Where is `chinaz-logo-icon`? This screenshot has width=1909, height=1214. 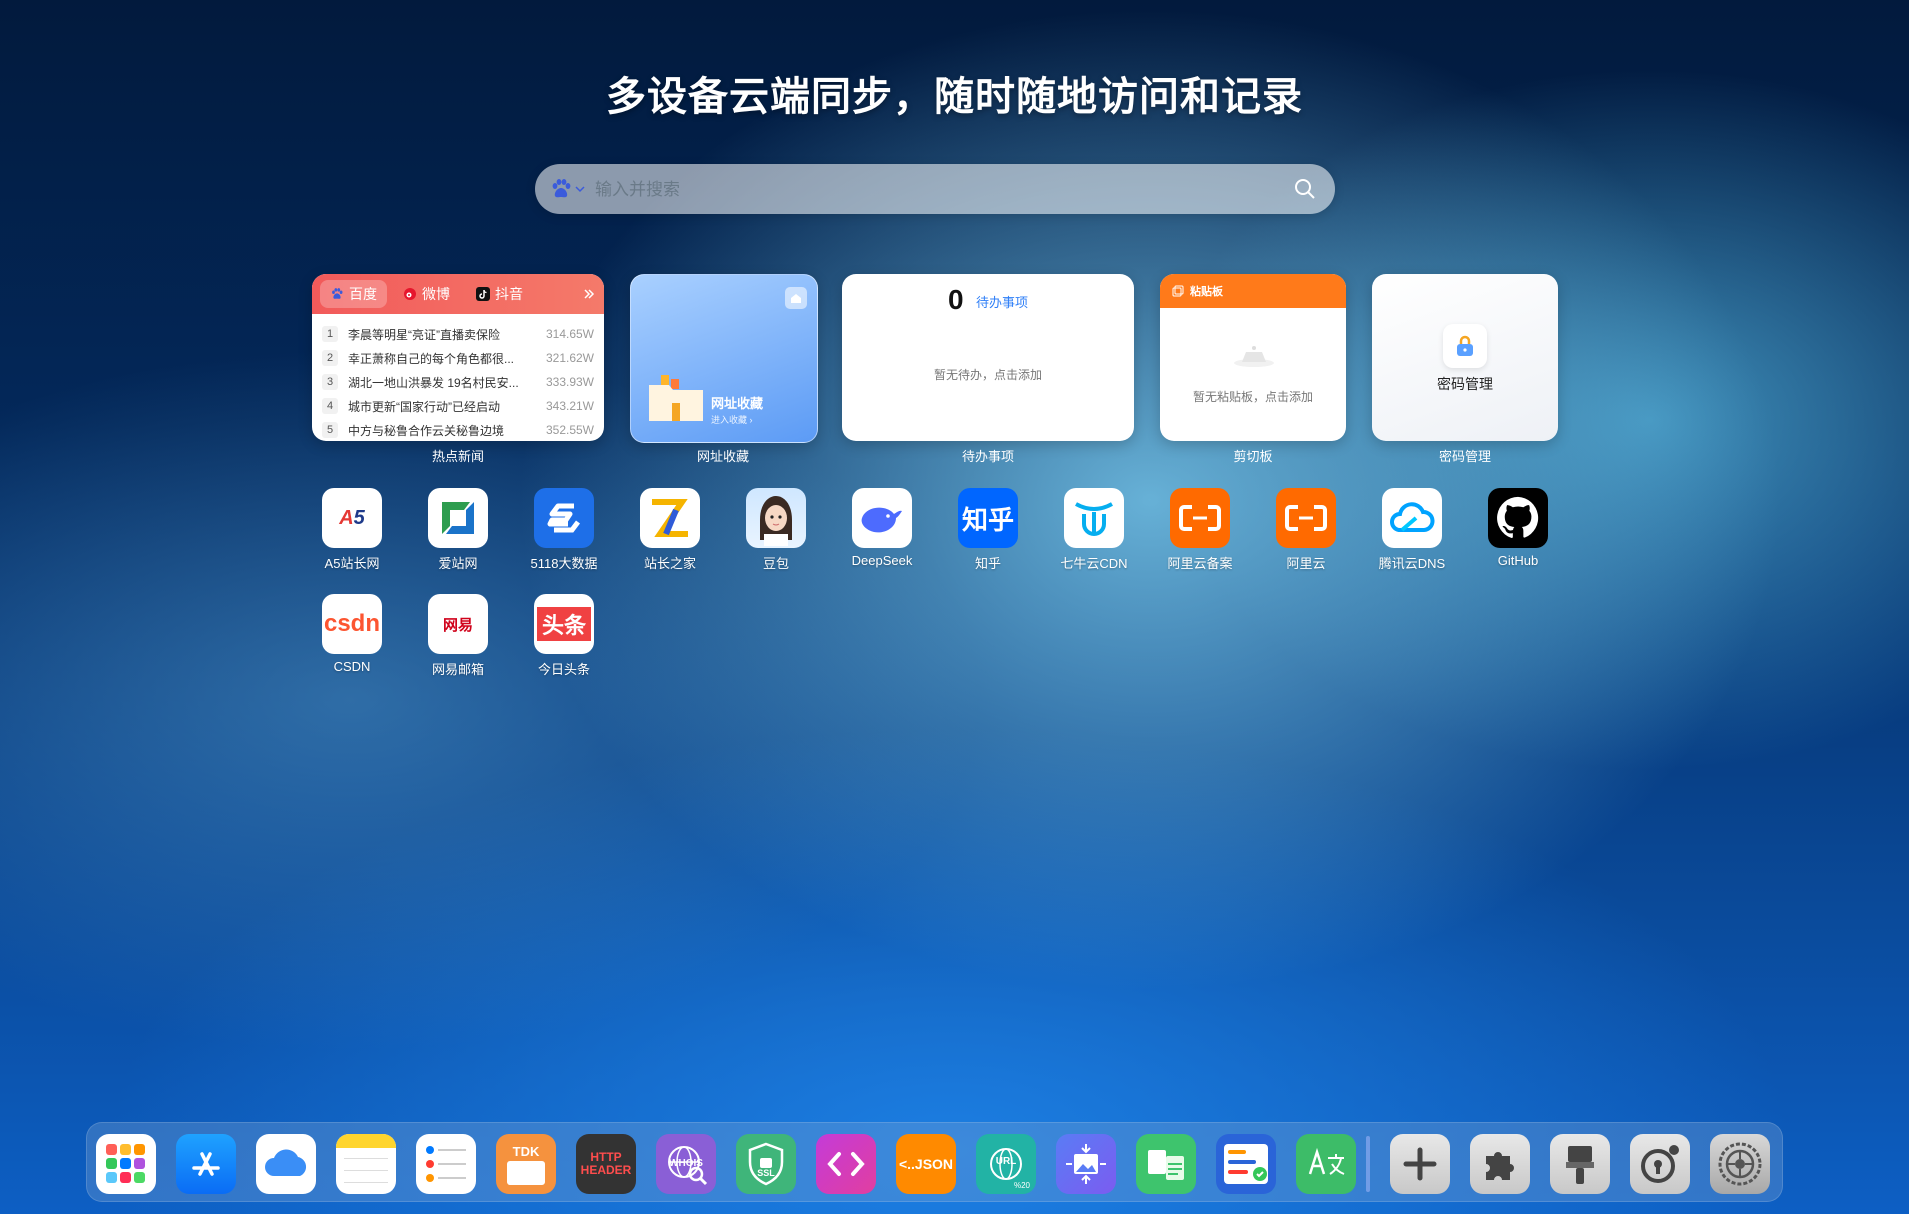
chinaz-logo-icon is located at coordinates (670, 518).